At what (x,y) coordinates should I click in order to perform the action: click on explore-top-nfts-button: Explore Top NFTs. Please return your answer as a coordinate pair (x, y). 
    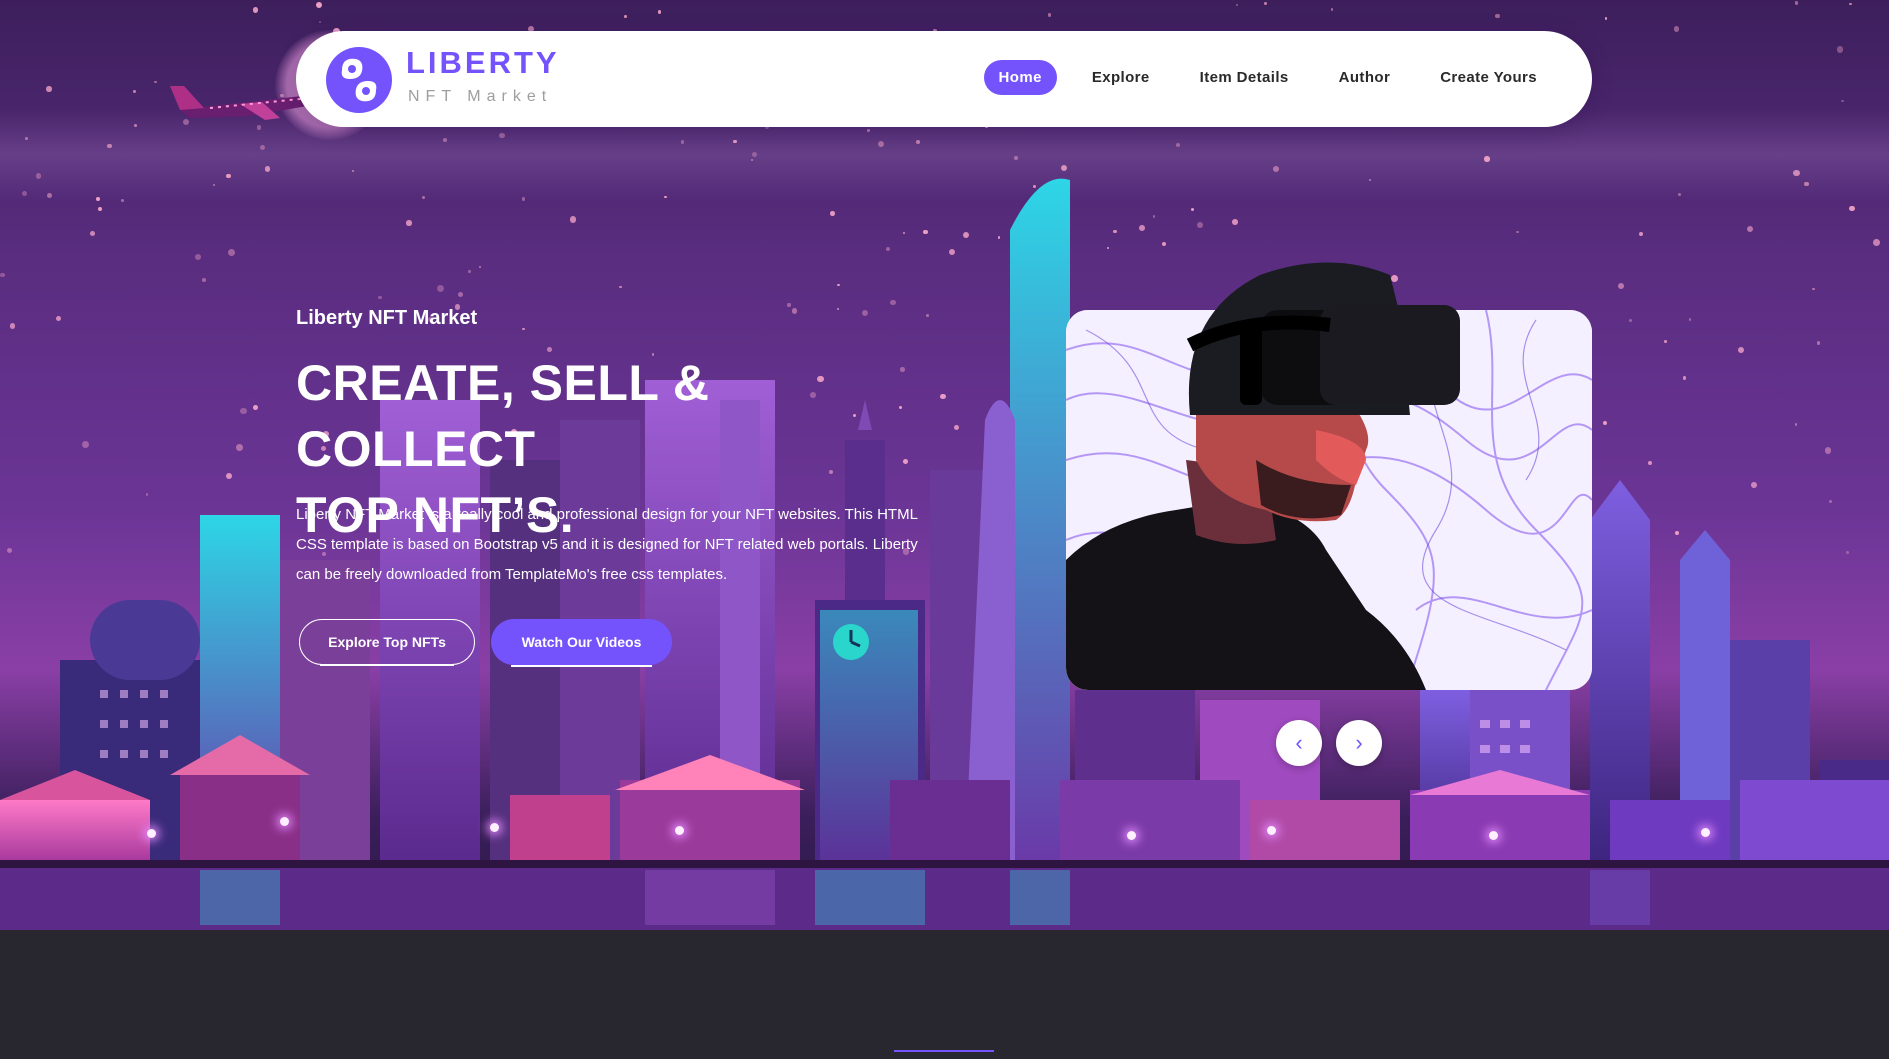
    Looking at the image, I should click on (387, 642).